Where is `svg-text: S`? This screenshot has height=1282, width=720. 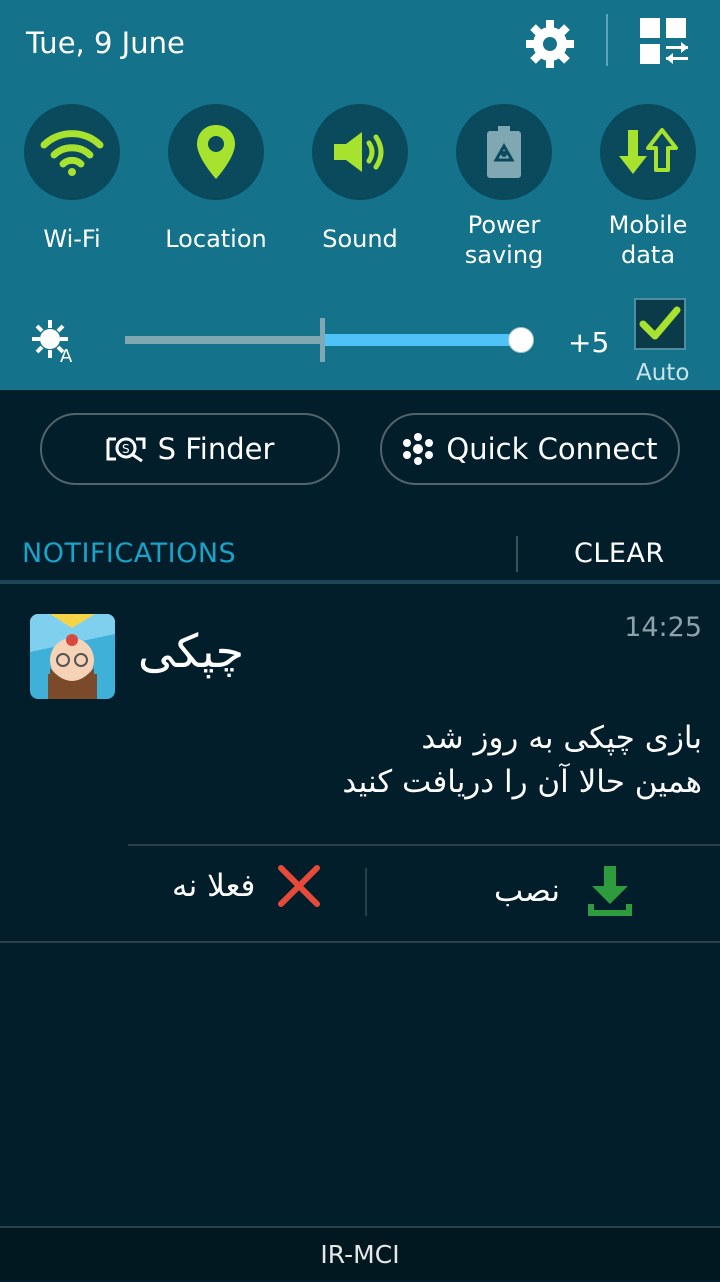 svg-text: S is located at coordinates (126, 449).